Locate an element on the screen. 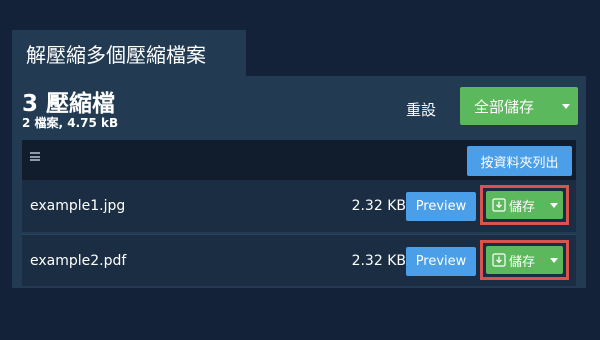 Image resolution: width=600 pixels, height=340 pixels. list-by-folder-button: 按資料夾列出 is located at coordinates (519, 161).